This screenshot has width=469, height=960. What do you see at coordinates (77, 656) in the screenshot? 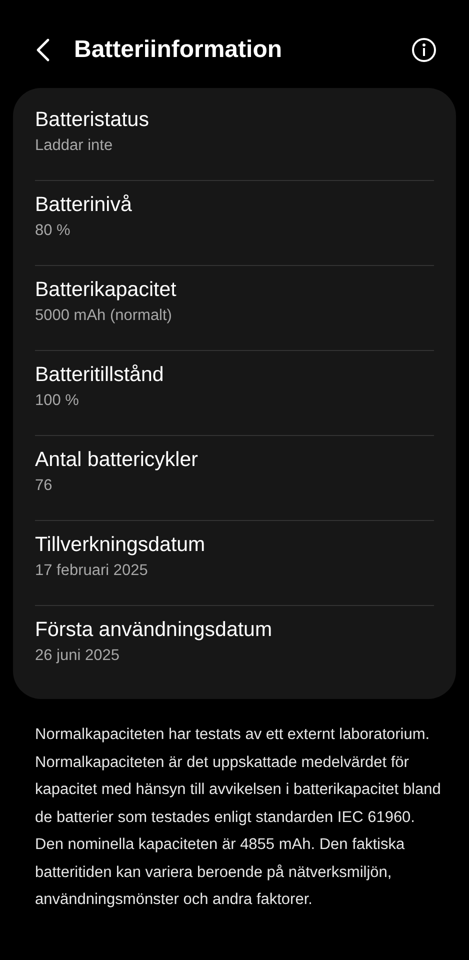
I see `row-value: 26 juni 2025` at bounding box center [77, 656].